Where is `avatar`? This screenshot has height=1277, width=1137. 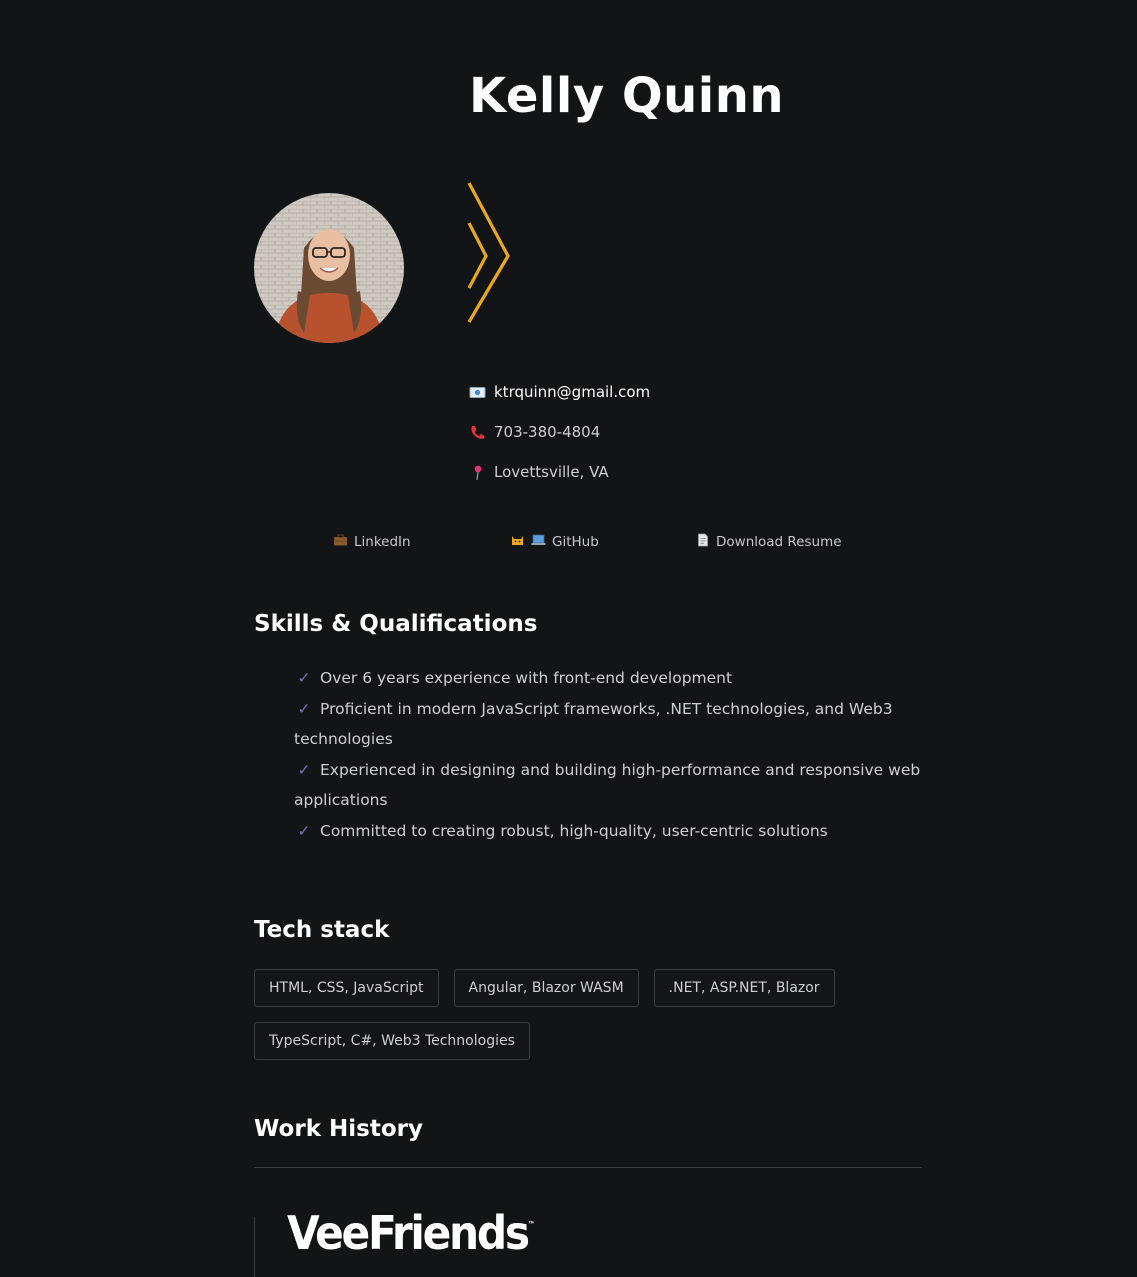 avatar is located at coordinates (329, 268).